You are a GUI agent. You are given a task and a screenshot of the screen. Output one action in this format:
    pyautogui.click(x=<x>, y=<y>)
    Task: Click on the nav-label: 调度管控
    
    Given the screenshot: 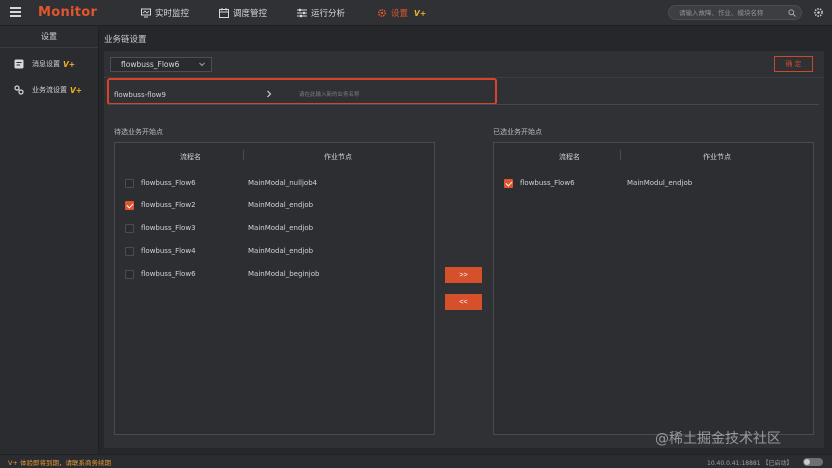 What is the action you would take?
    pyautogui.click(x=250, y=14)
    